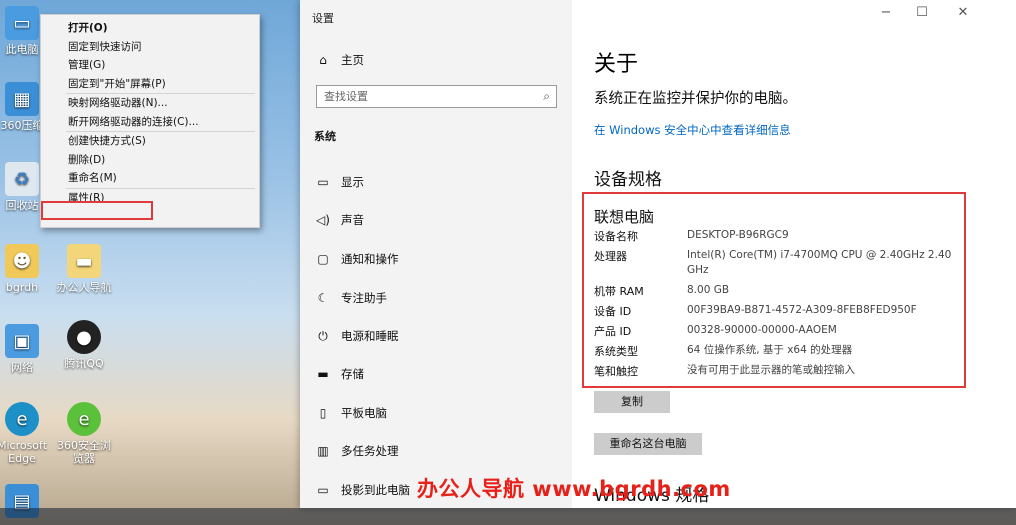 Image resolution: width=1016 pixels, height=525 pixels. What do you see at coordinates (150, 28) in the screenshot?
I see `menu-item-open: 打开(O)` at bounding box center [150, 28].